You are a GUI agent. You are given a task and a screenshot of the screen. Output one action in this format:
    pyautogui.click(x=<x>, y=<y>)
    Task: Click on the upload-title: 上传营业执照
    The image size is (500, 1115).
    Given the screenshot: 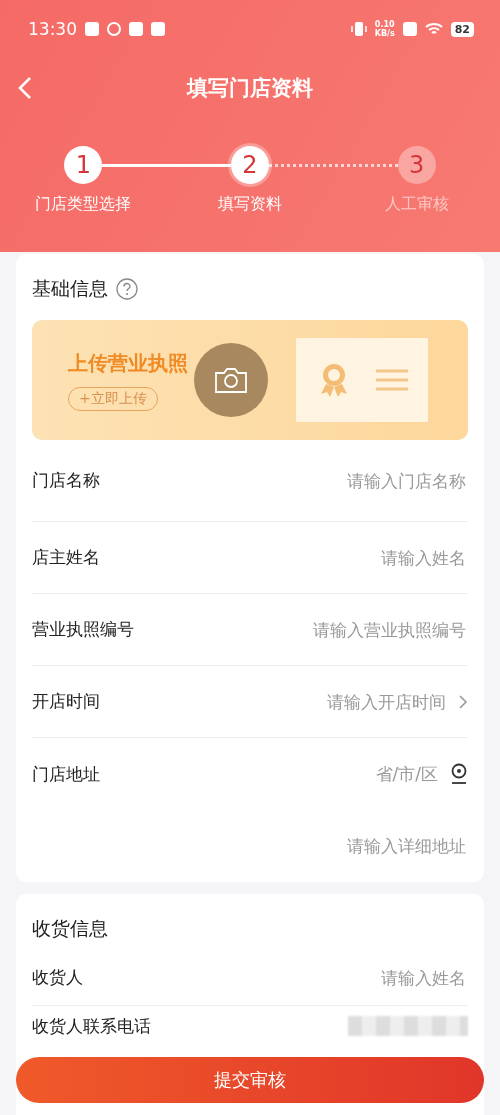 What is the action you would take?
    pyautogui.click(x=128, y=363)
    